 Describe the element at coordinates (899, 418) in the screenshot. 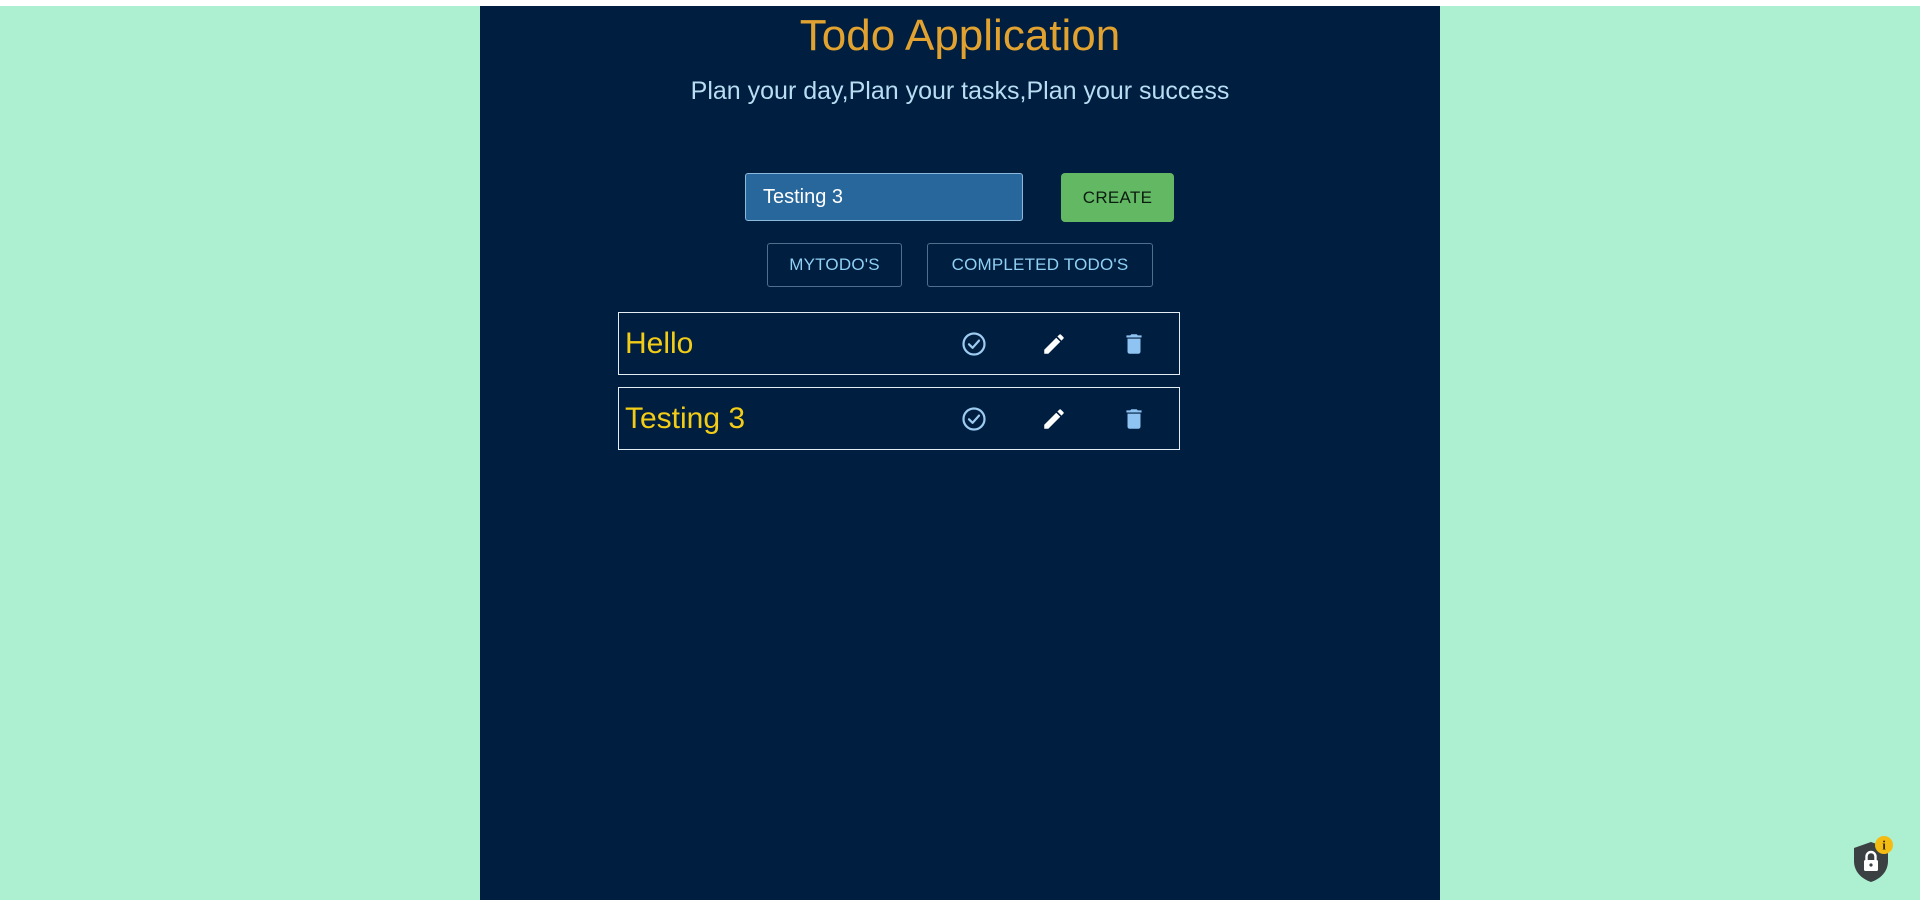

I see `todo-item: Testing 3` at that location.